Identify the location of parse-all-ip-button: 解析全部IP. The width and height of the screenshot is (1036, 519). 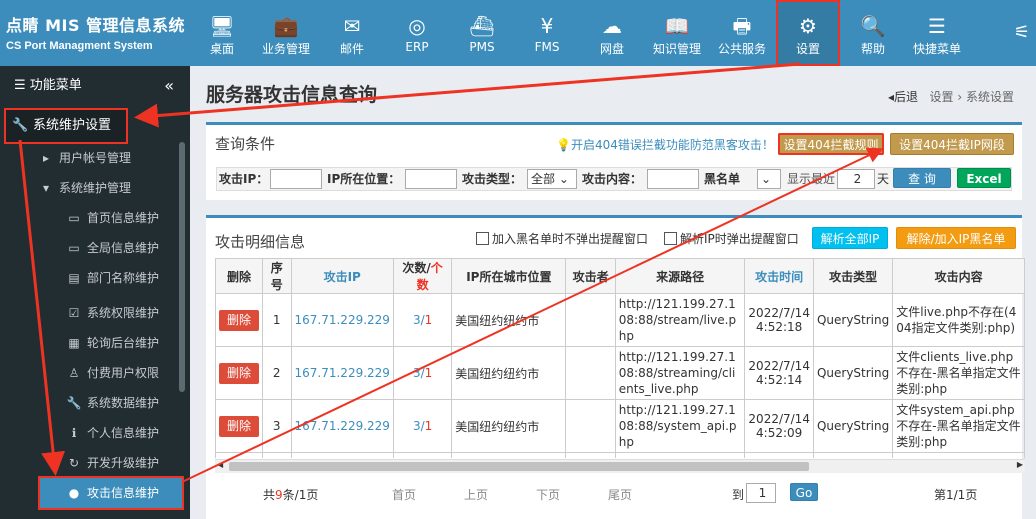
(850, 238).